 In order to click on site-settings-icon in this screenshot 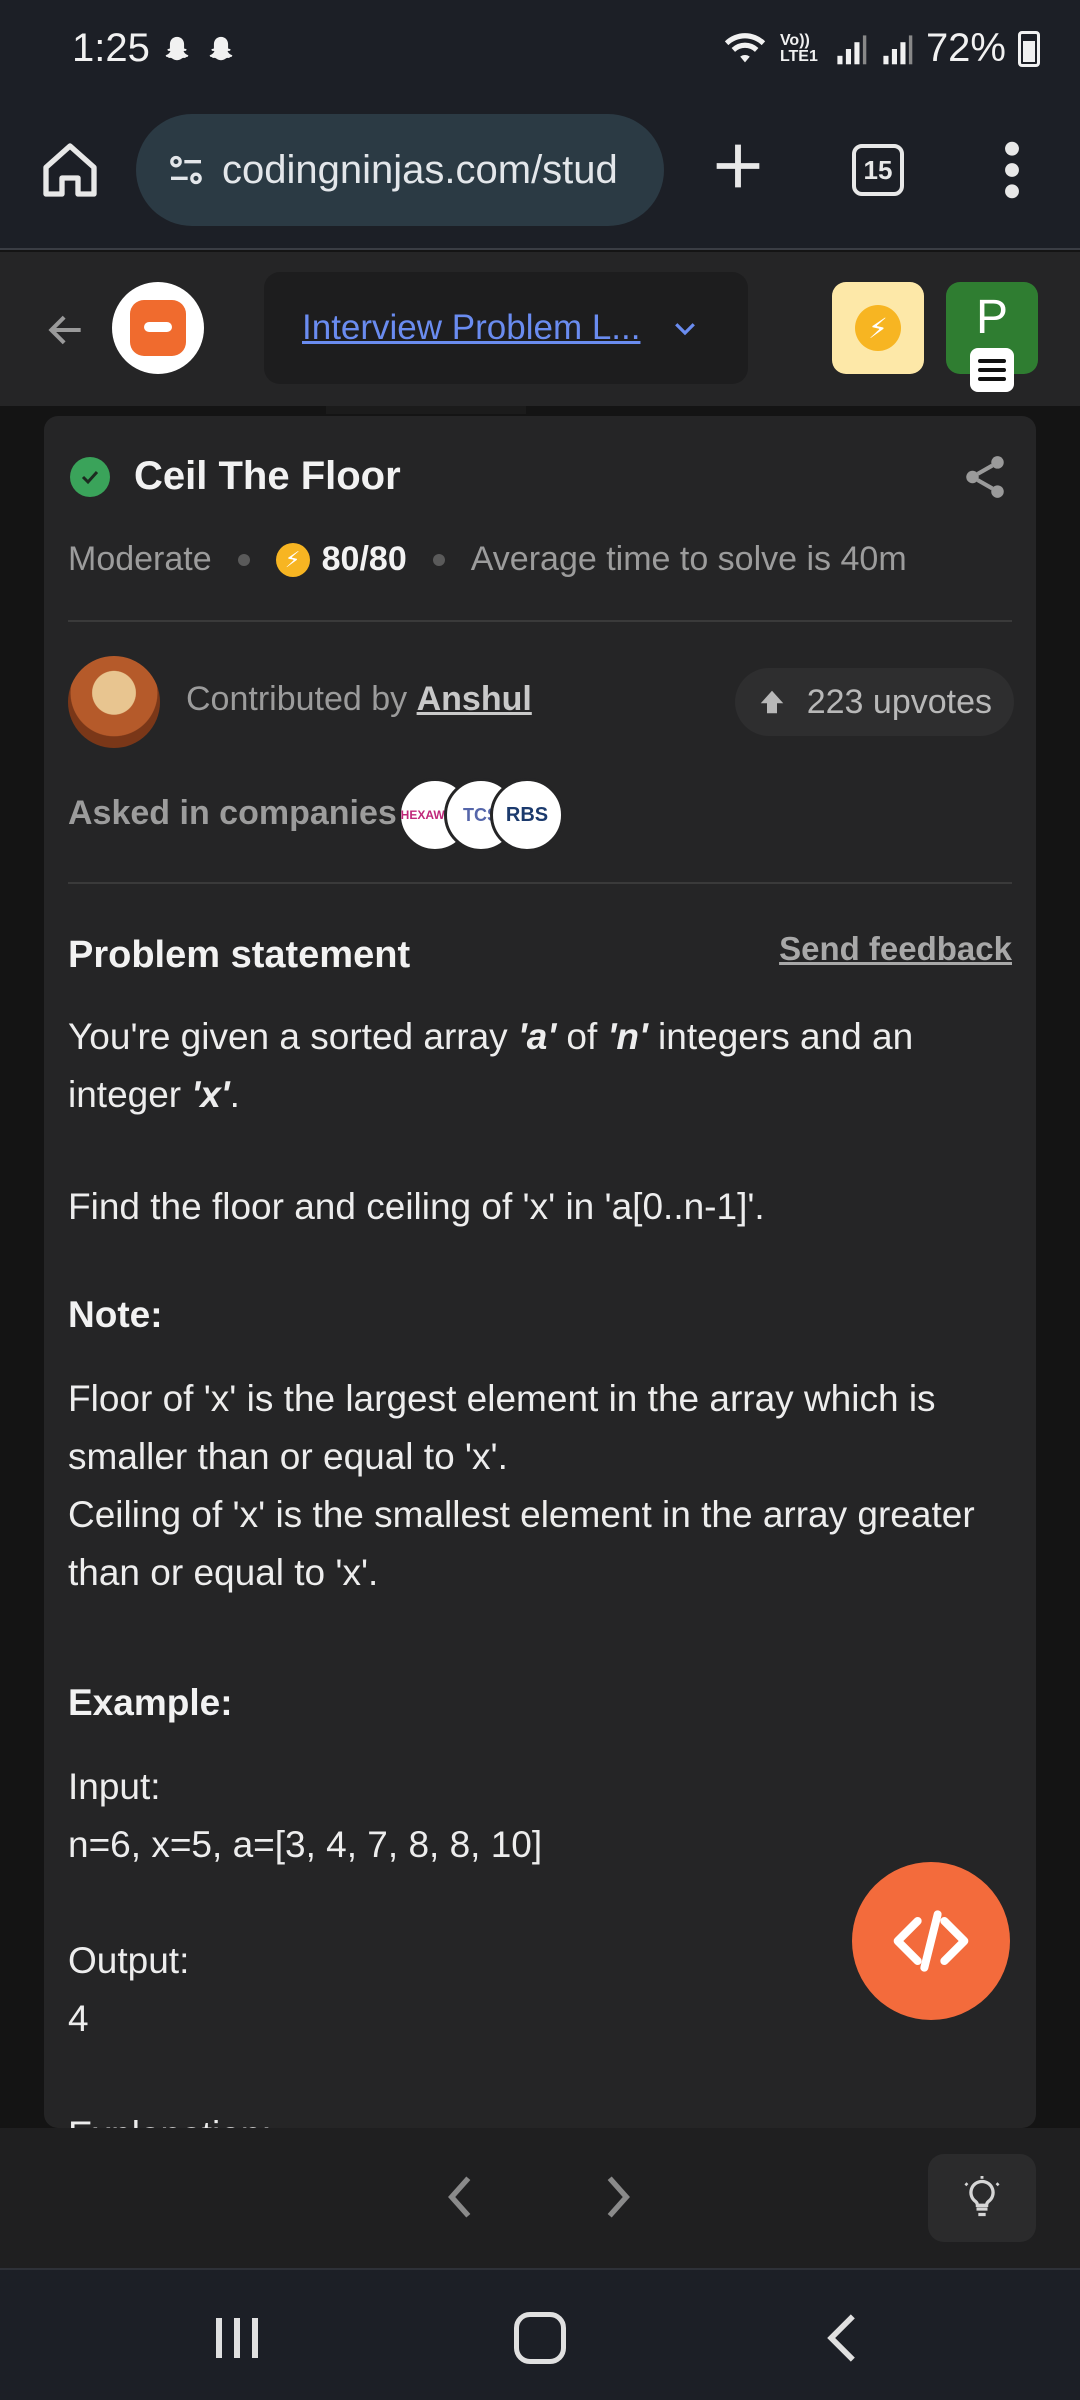, I will do `click(186, 170)`.